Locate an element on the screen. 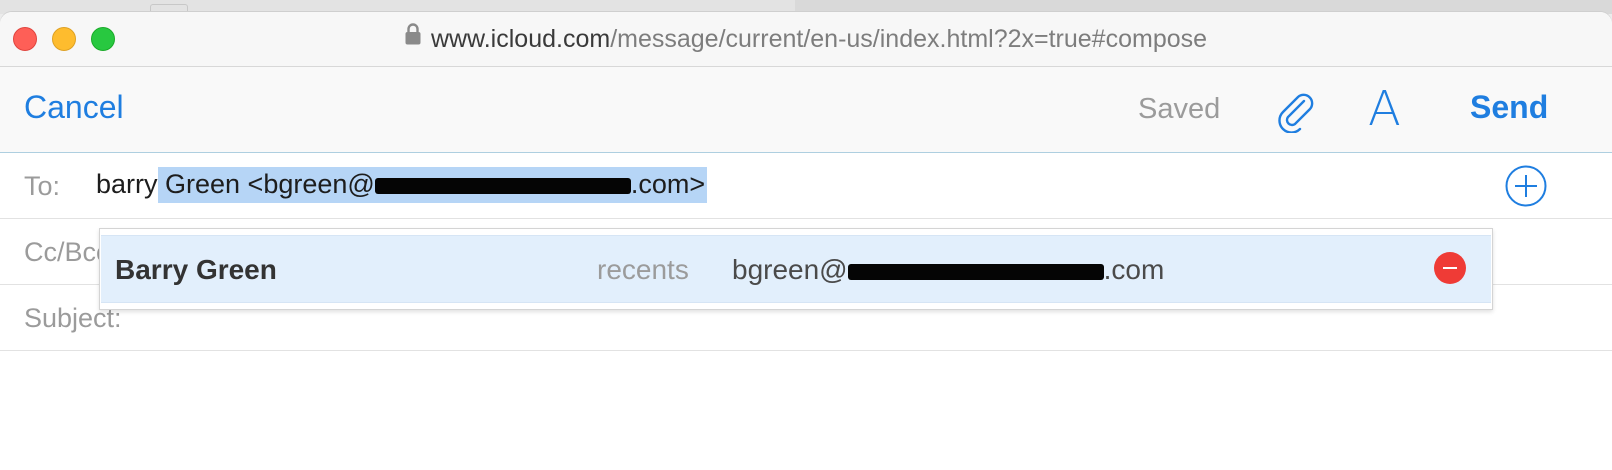  paperclip-icon is located at coordinates (1296, 111).